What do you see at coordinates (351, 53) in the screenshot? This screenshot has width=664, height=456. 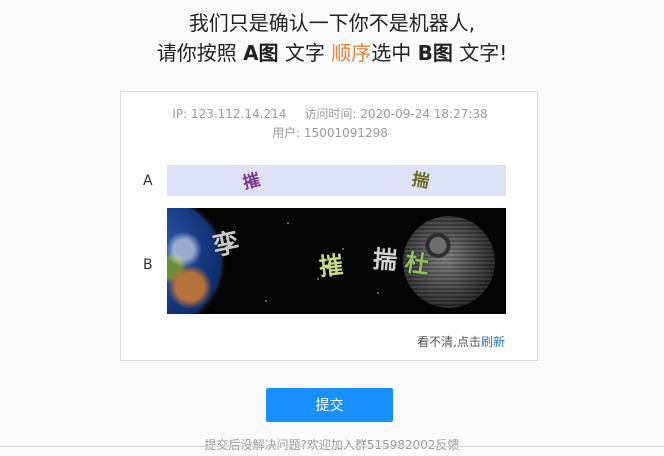 I see `heading-order-word: 顺序` at bounding box center [351, 53].